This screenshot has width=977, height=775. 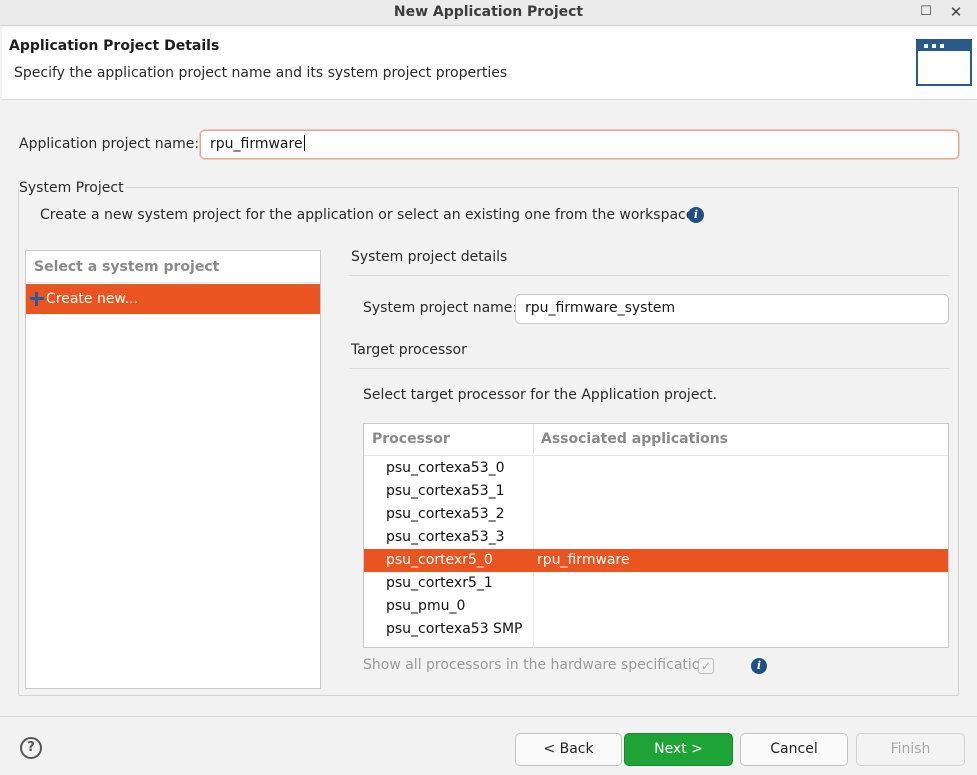 What do you see at coordinates (440, 308) in the screenshot?
I see `system-project-name-label: System project name:` at bounding box center [440, 308].